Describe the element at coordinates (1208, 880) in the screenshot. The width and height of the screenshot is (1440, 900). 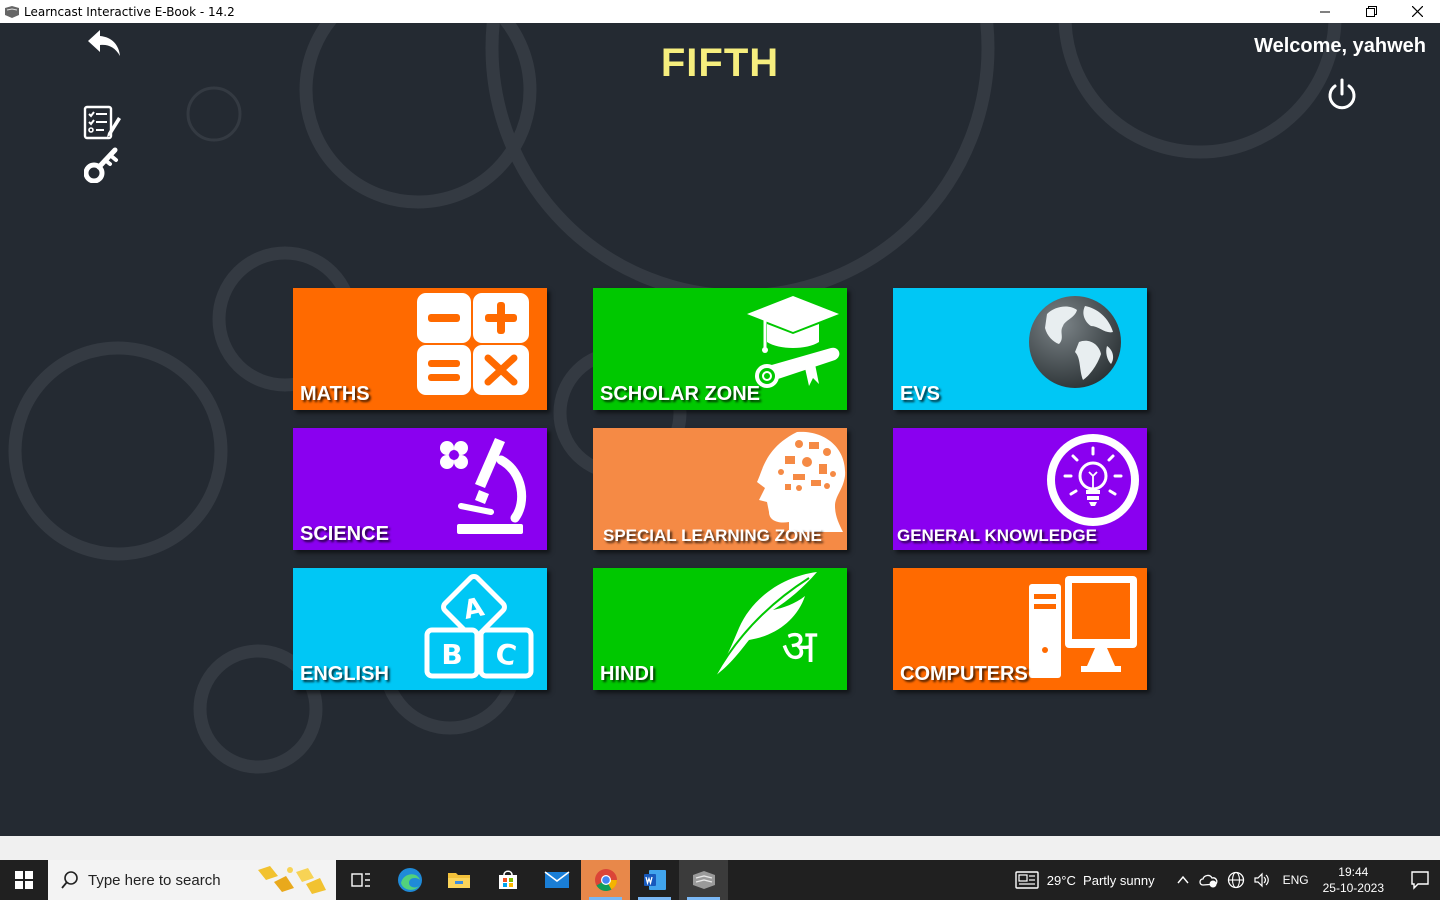
I see `onedrive-cloud-icon` at that location.